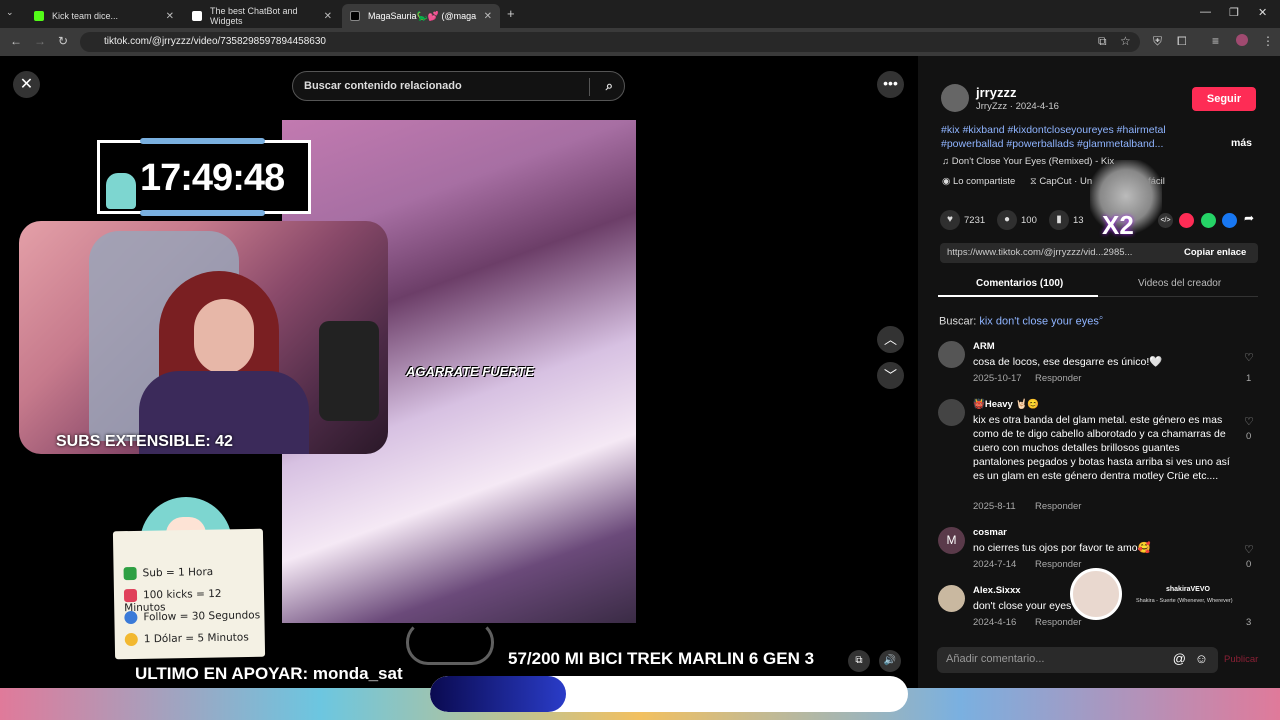 The height and width of the screenshot is (720, 1280). What do you see at coordinates (1249, 218) in the screenshot?
I see `share-arrow-icon: ➦` at bounding box center [1249, 218].